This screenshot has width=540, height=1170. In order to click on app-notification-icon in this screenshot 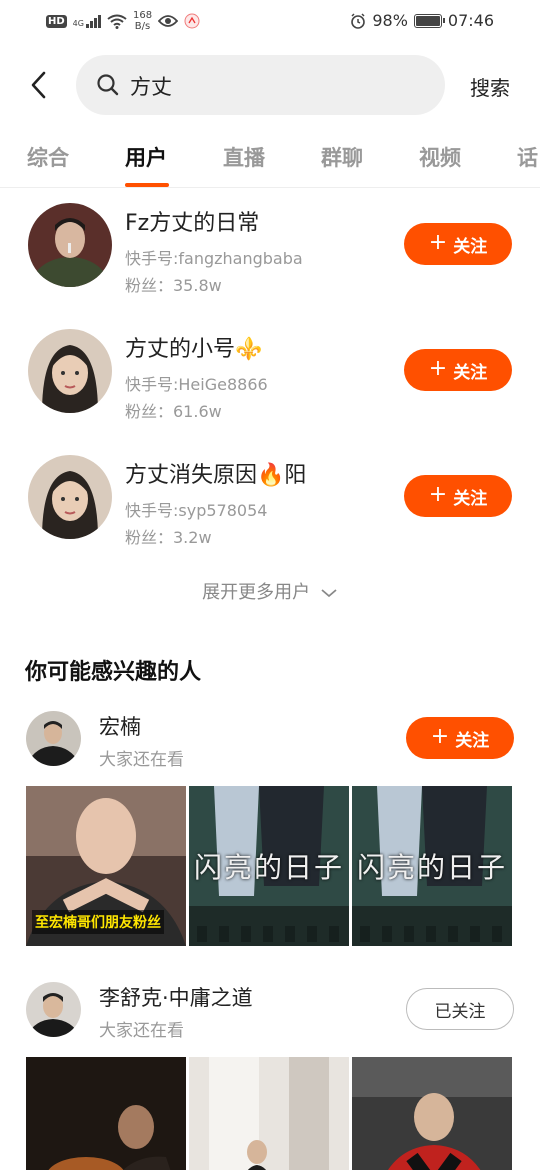, I will do `click(192, 21)`.